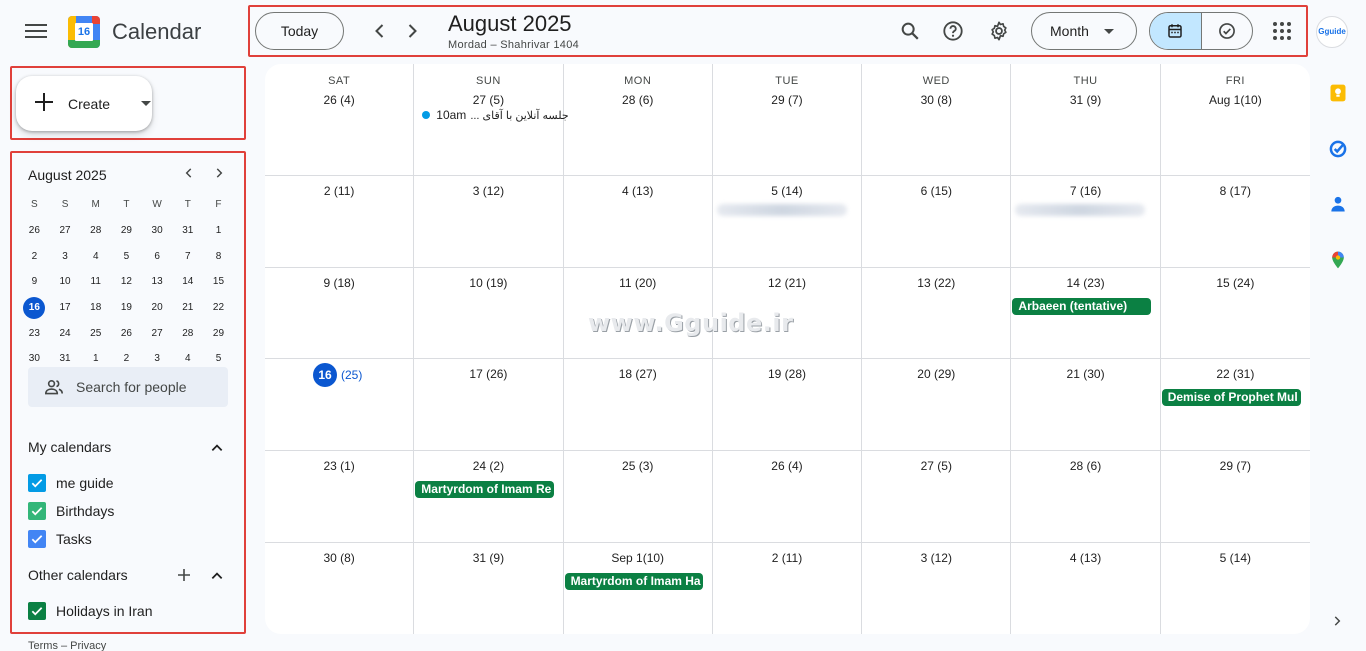 The height and width of the screenshot is (651, 1366). Describe the element at coordinates (1081, 306) in the screenshot. I see `holiday-event-chip: Arbaeen (tentative)` at that location.